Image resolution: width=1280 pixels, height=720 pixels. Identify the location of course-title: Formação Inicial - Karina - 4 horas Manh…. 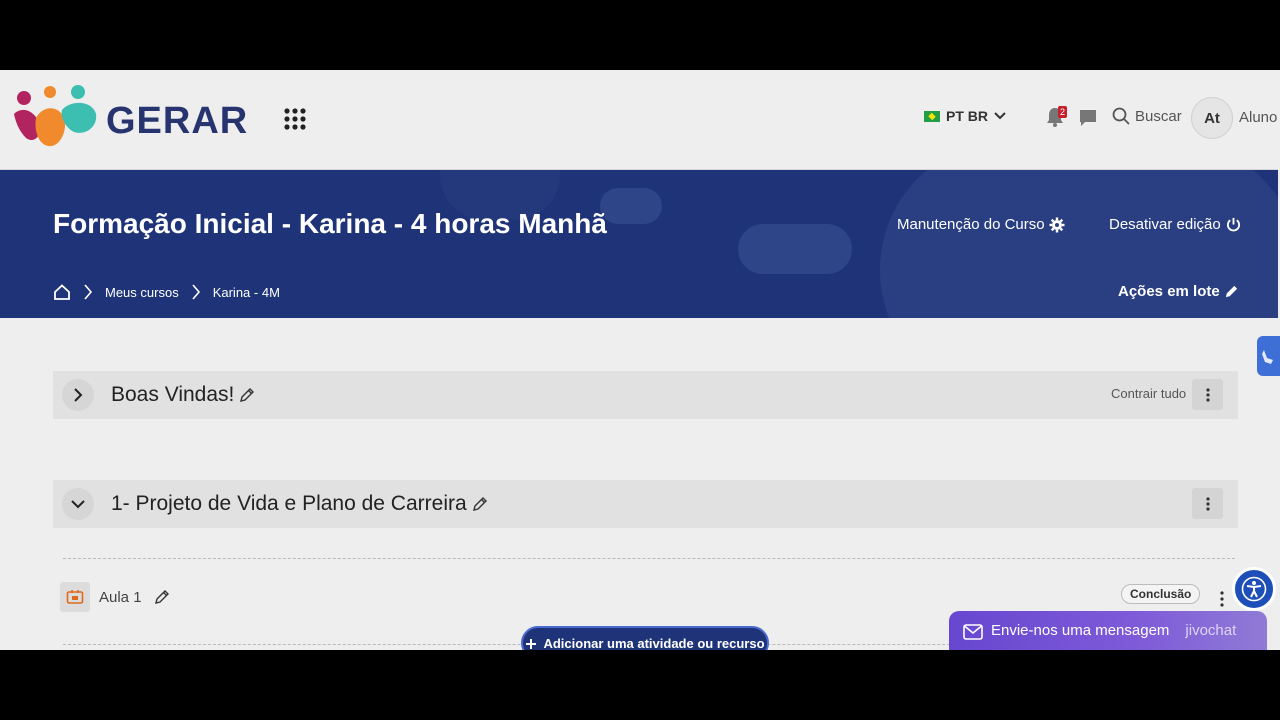
(330, 223).